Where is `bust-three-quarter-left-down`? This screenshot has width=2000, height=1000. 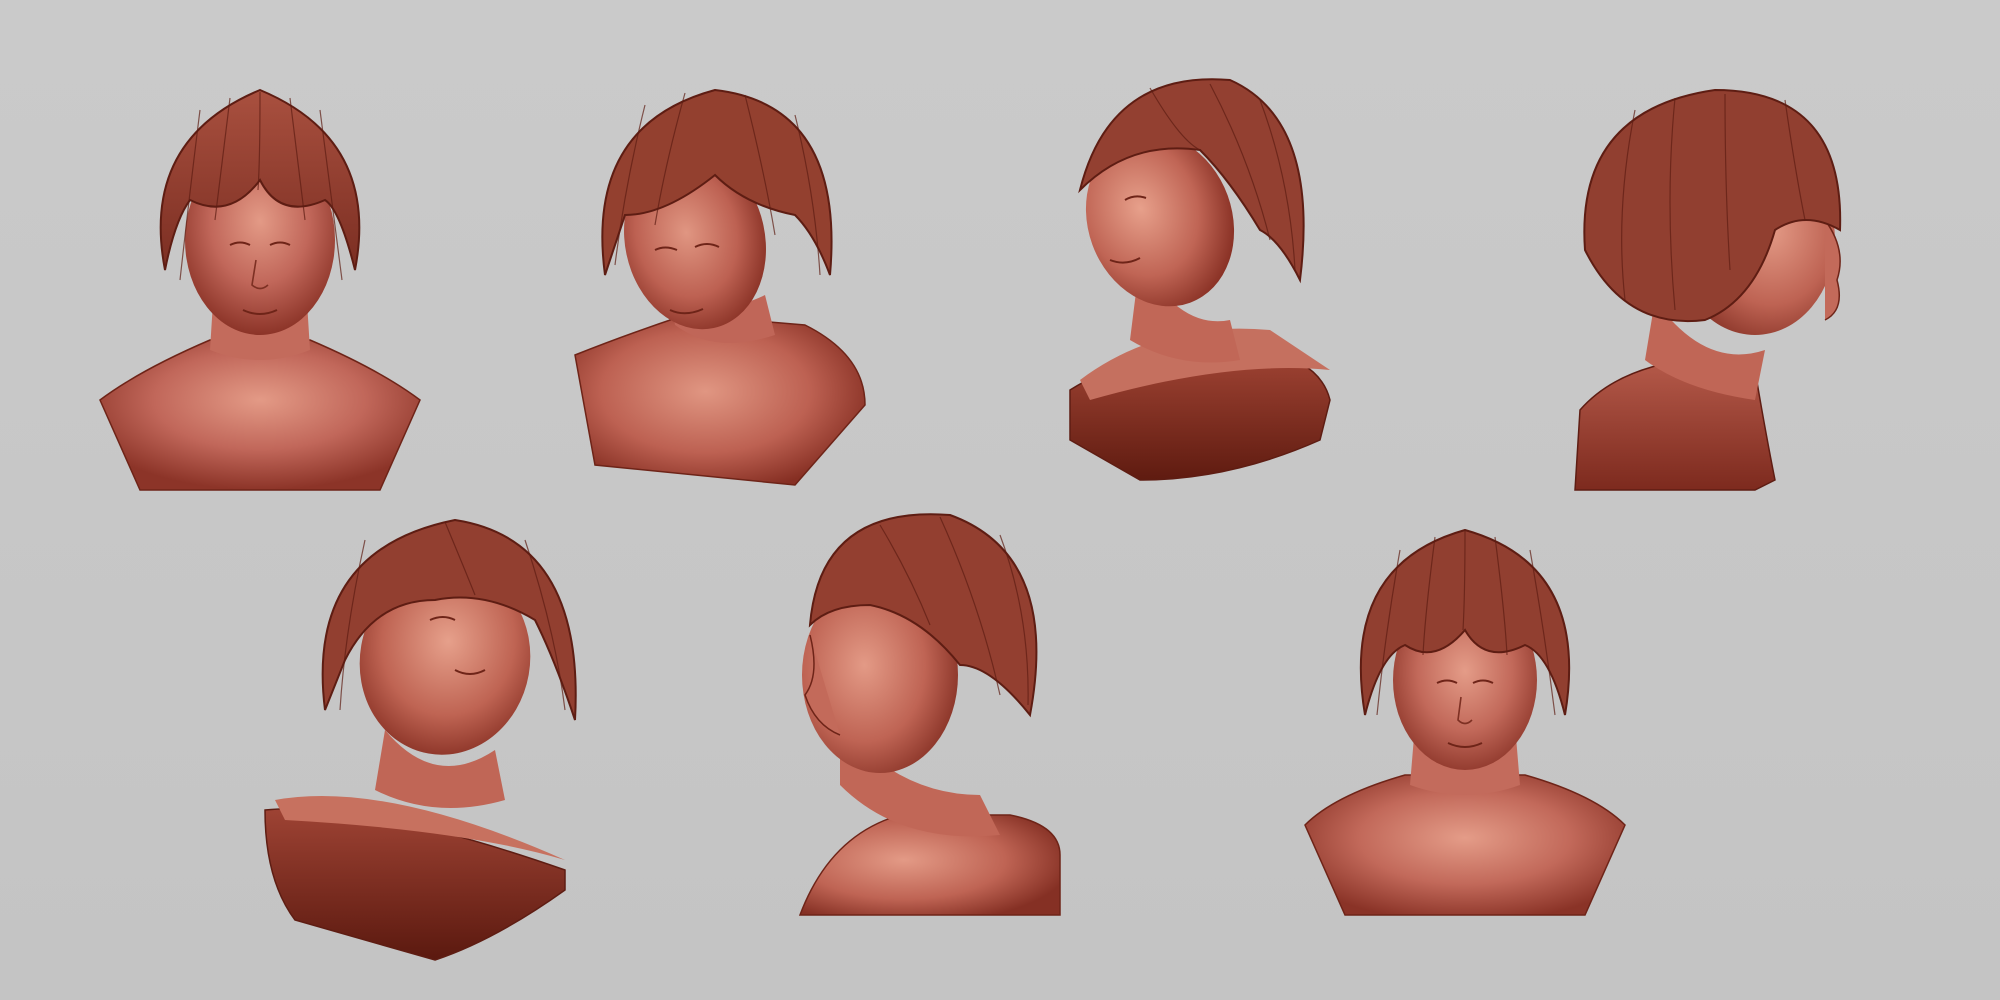 bust-three-quarter-left-down is located at coordinates (725, 285).